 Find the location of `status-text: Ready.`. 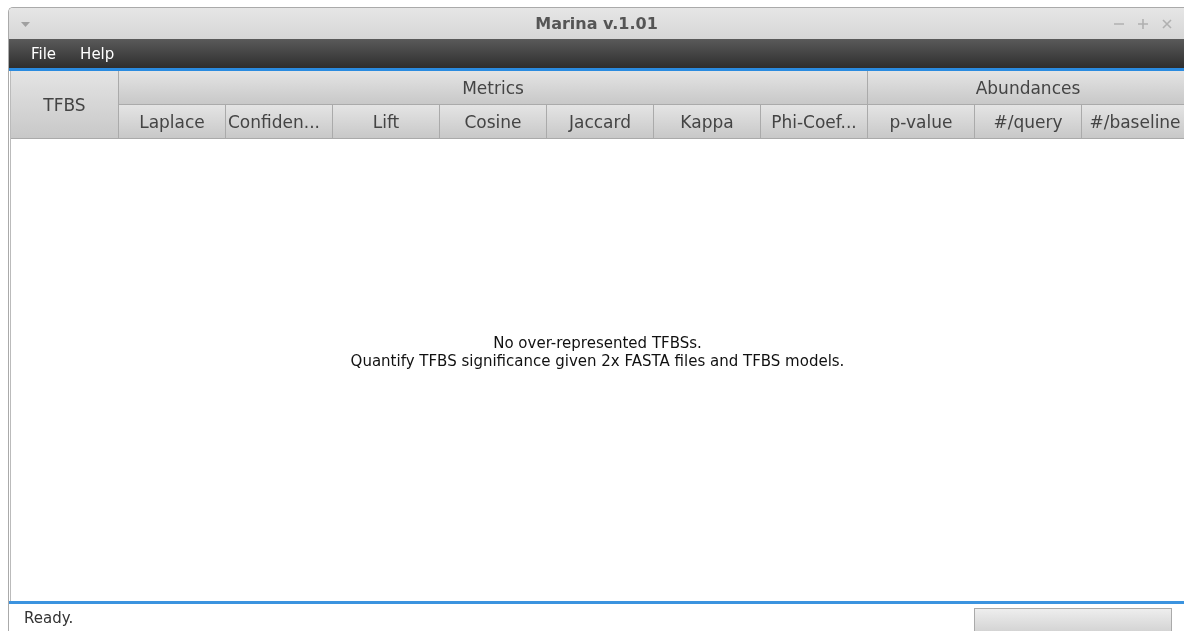

status-text: Ready. is located at coordinates (49, 618).